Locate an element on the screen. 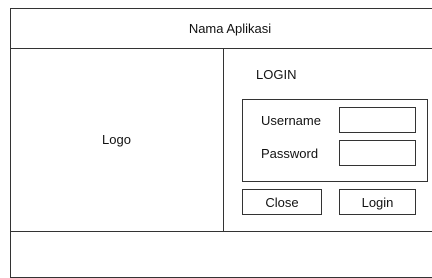  username-input is located at coordinates (377, 120).